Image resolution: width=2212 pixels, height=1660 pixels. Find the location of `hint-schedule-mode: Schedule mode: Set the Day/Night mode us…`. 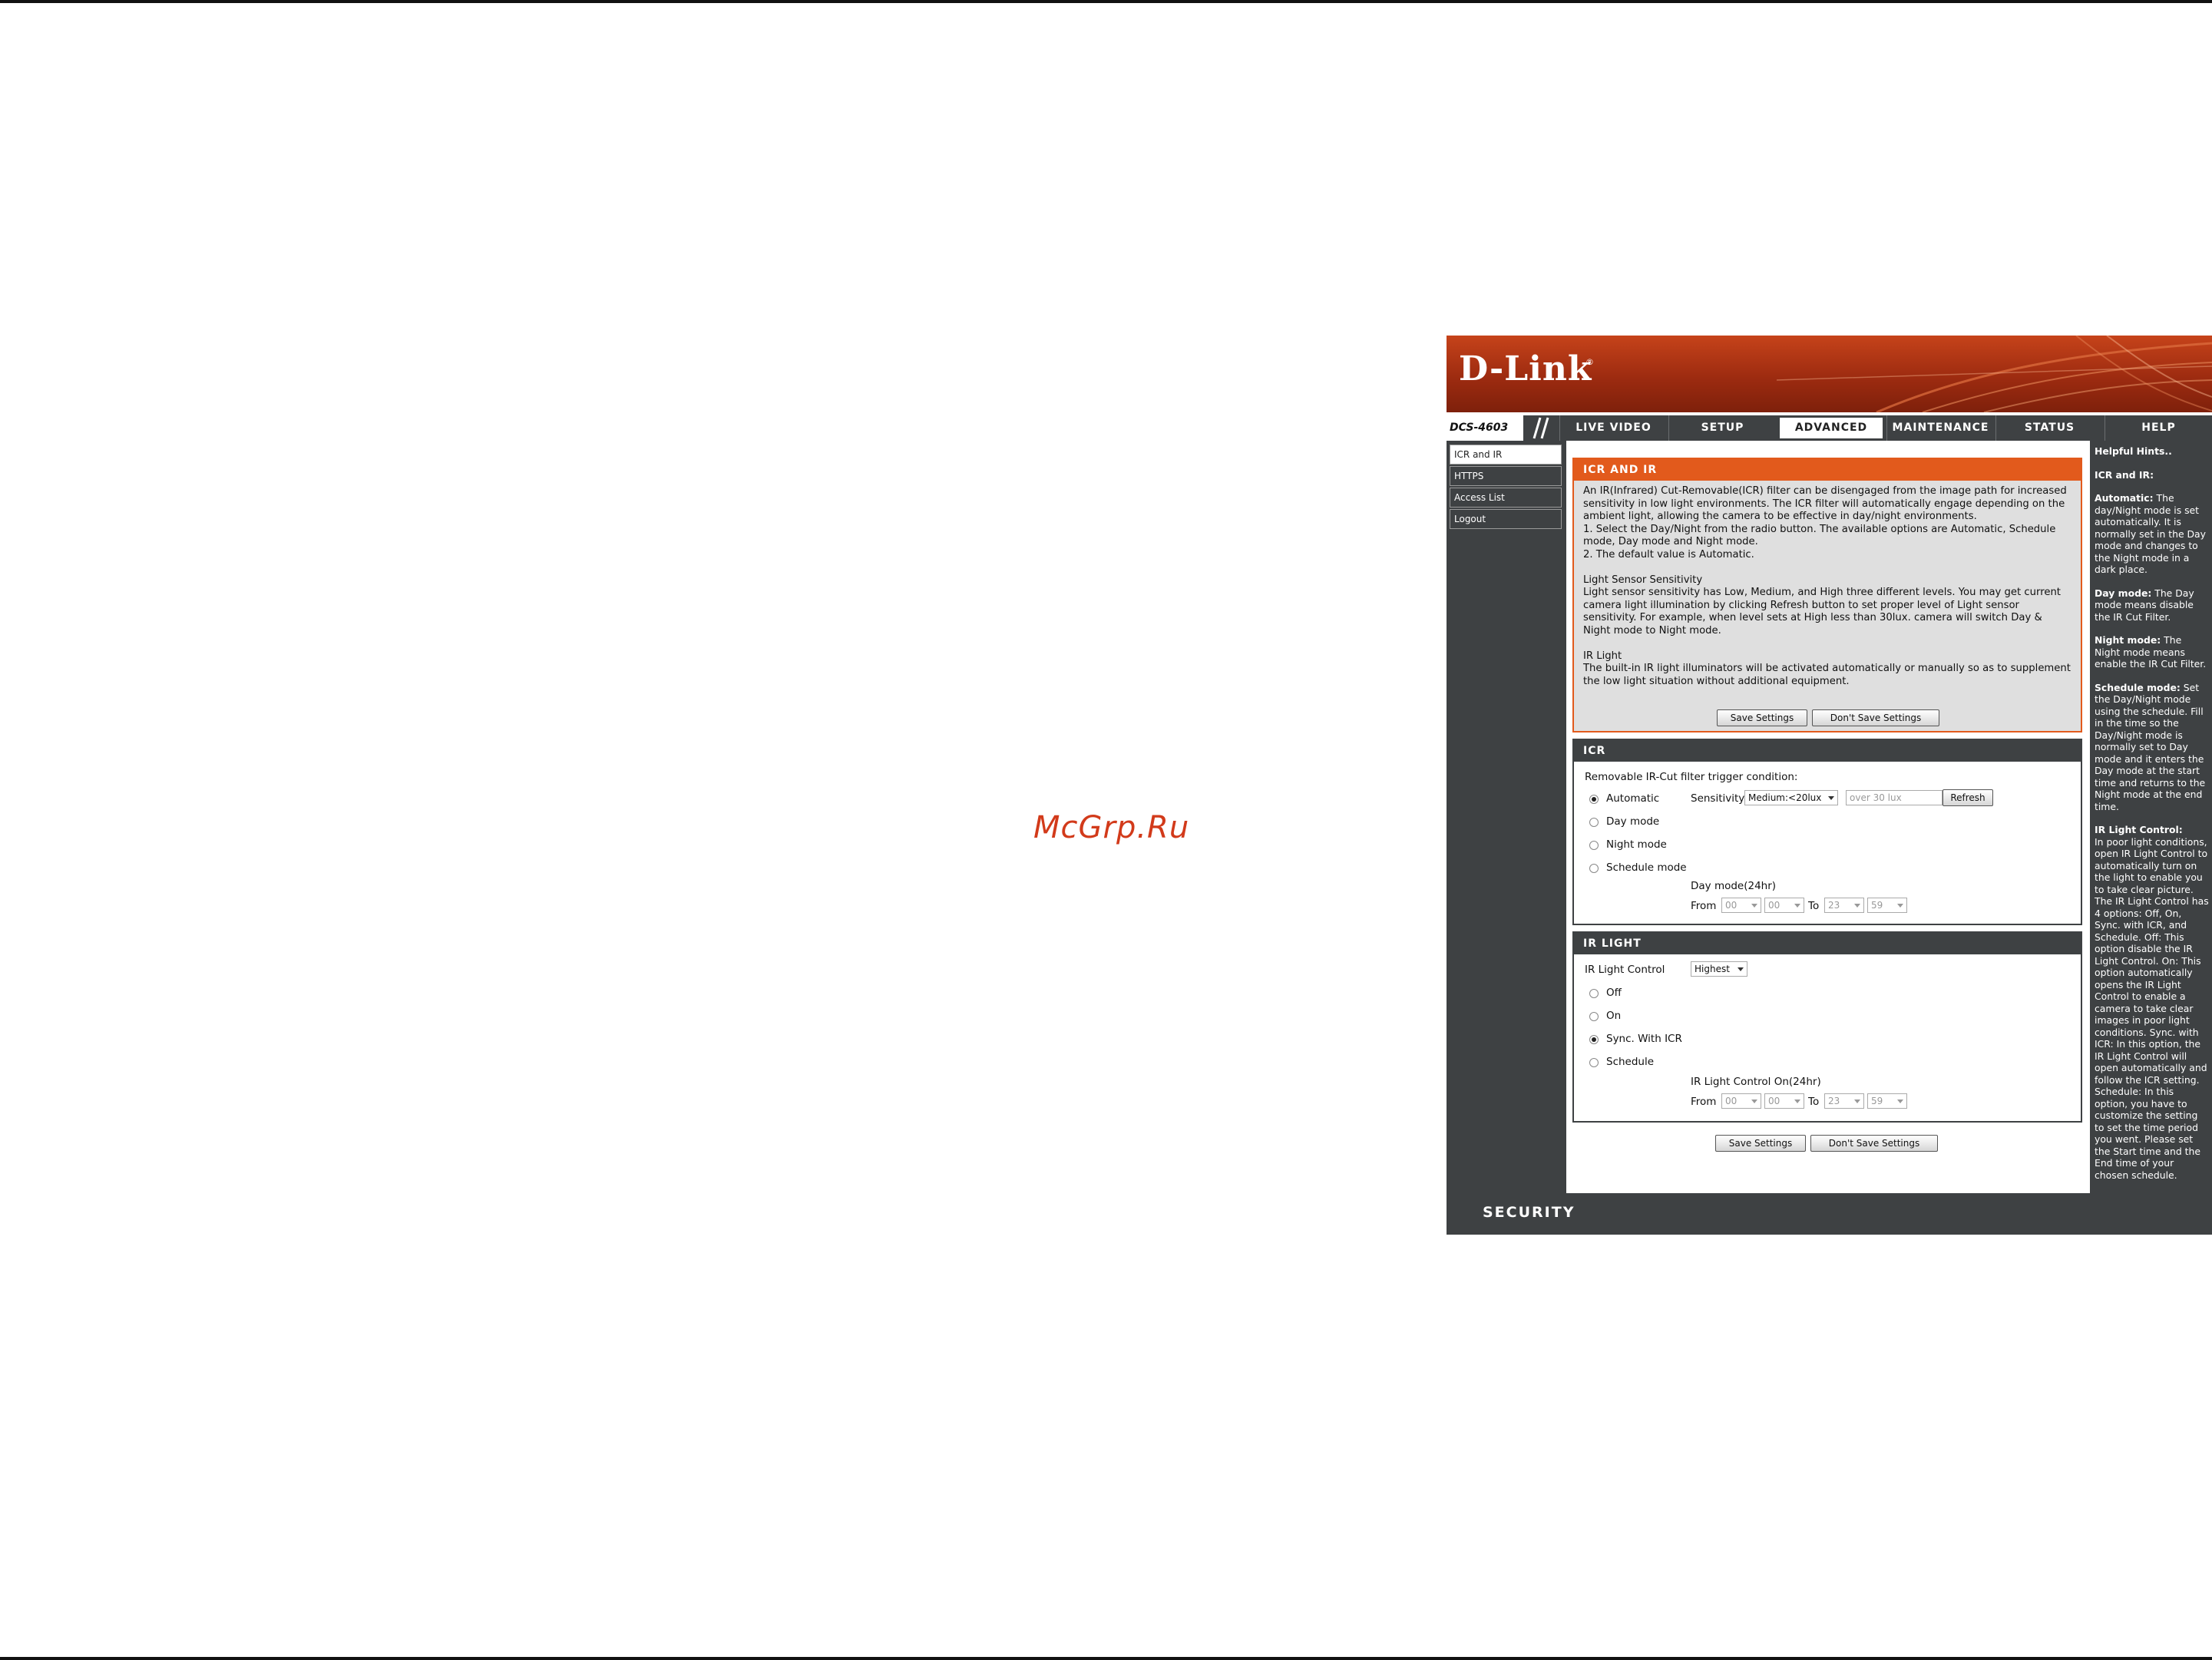

hint-schedule-mode: Schedule mode: Set the Day/Night mode us… is located at coordinates (2152, 747).